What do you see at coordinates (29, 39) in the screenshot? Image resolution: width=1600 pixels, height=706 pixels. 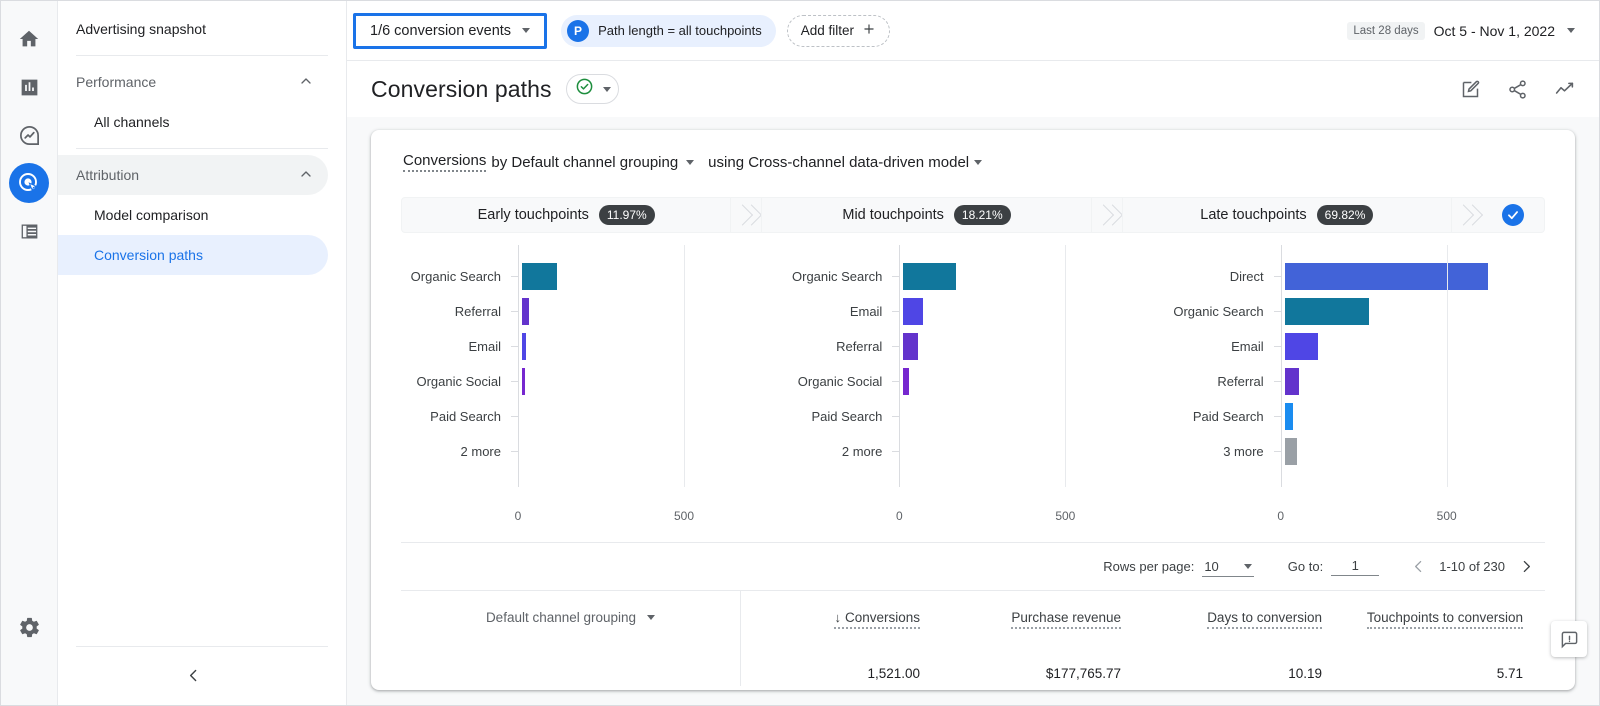 I see `home-icon` at bounding box center [29, 39].